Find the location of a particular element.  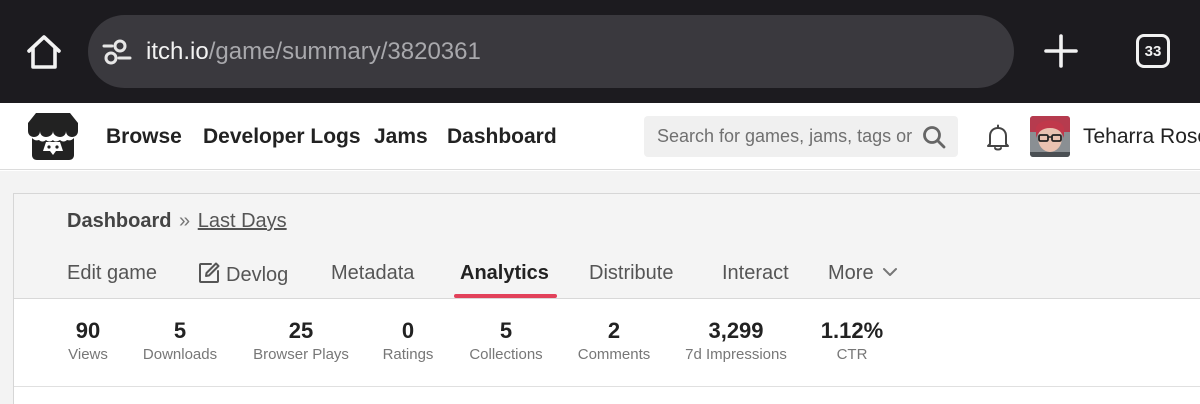

stat-views: 90 Views is located at coordinates (88, 341).